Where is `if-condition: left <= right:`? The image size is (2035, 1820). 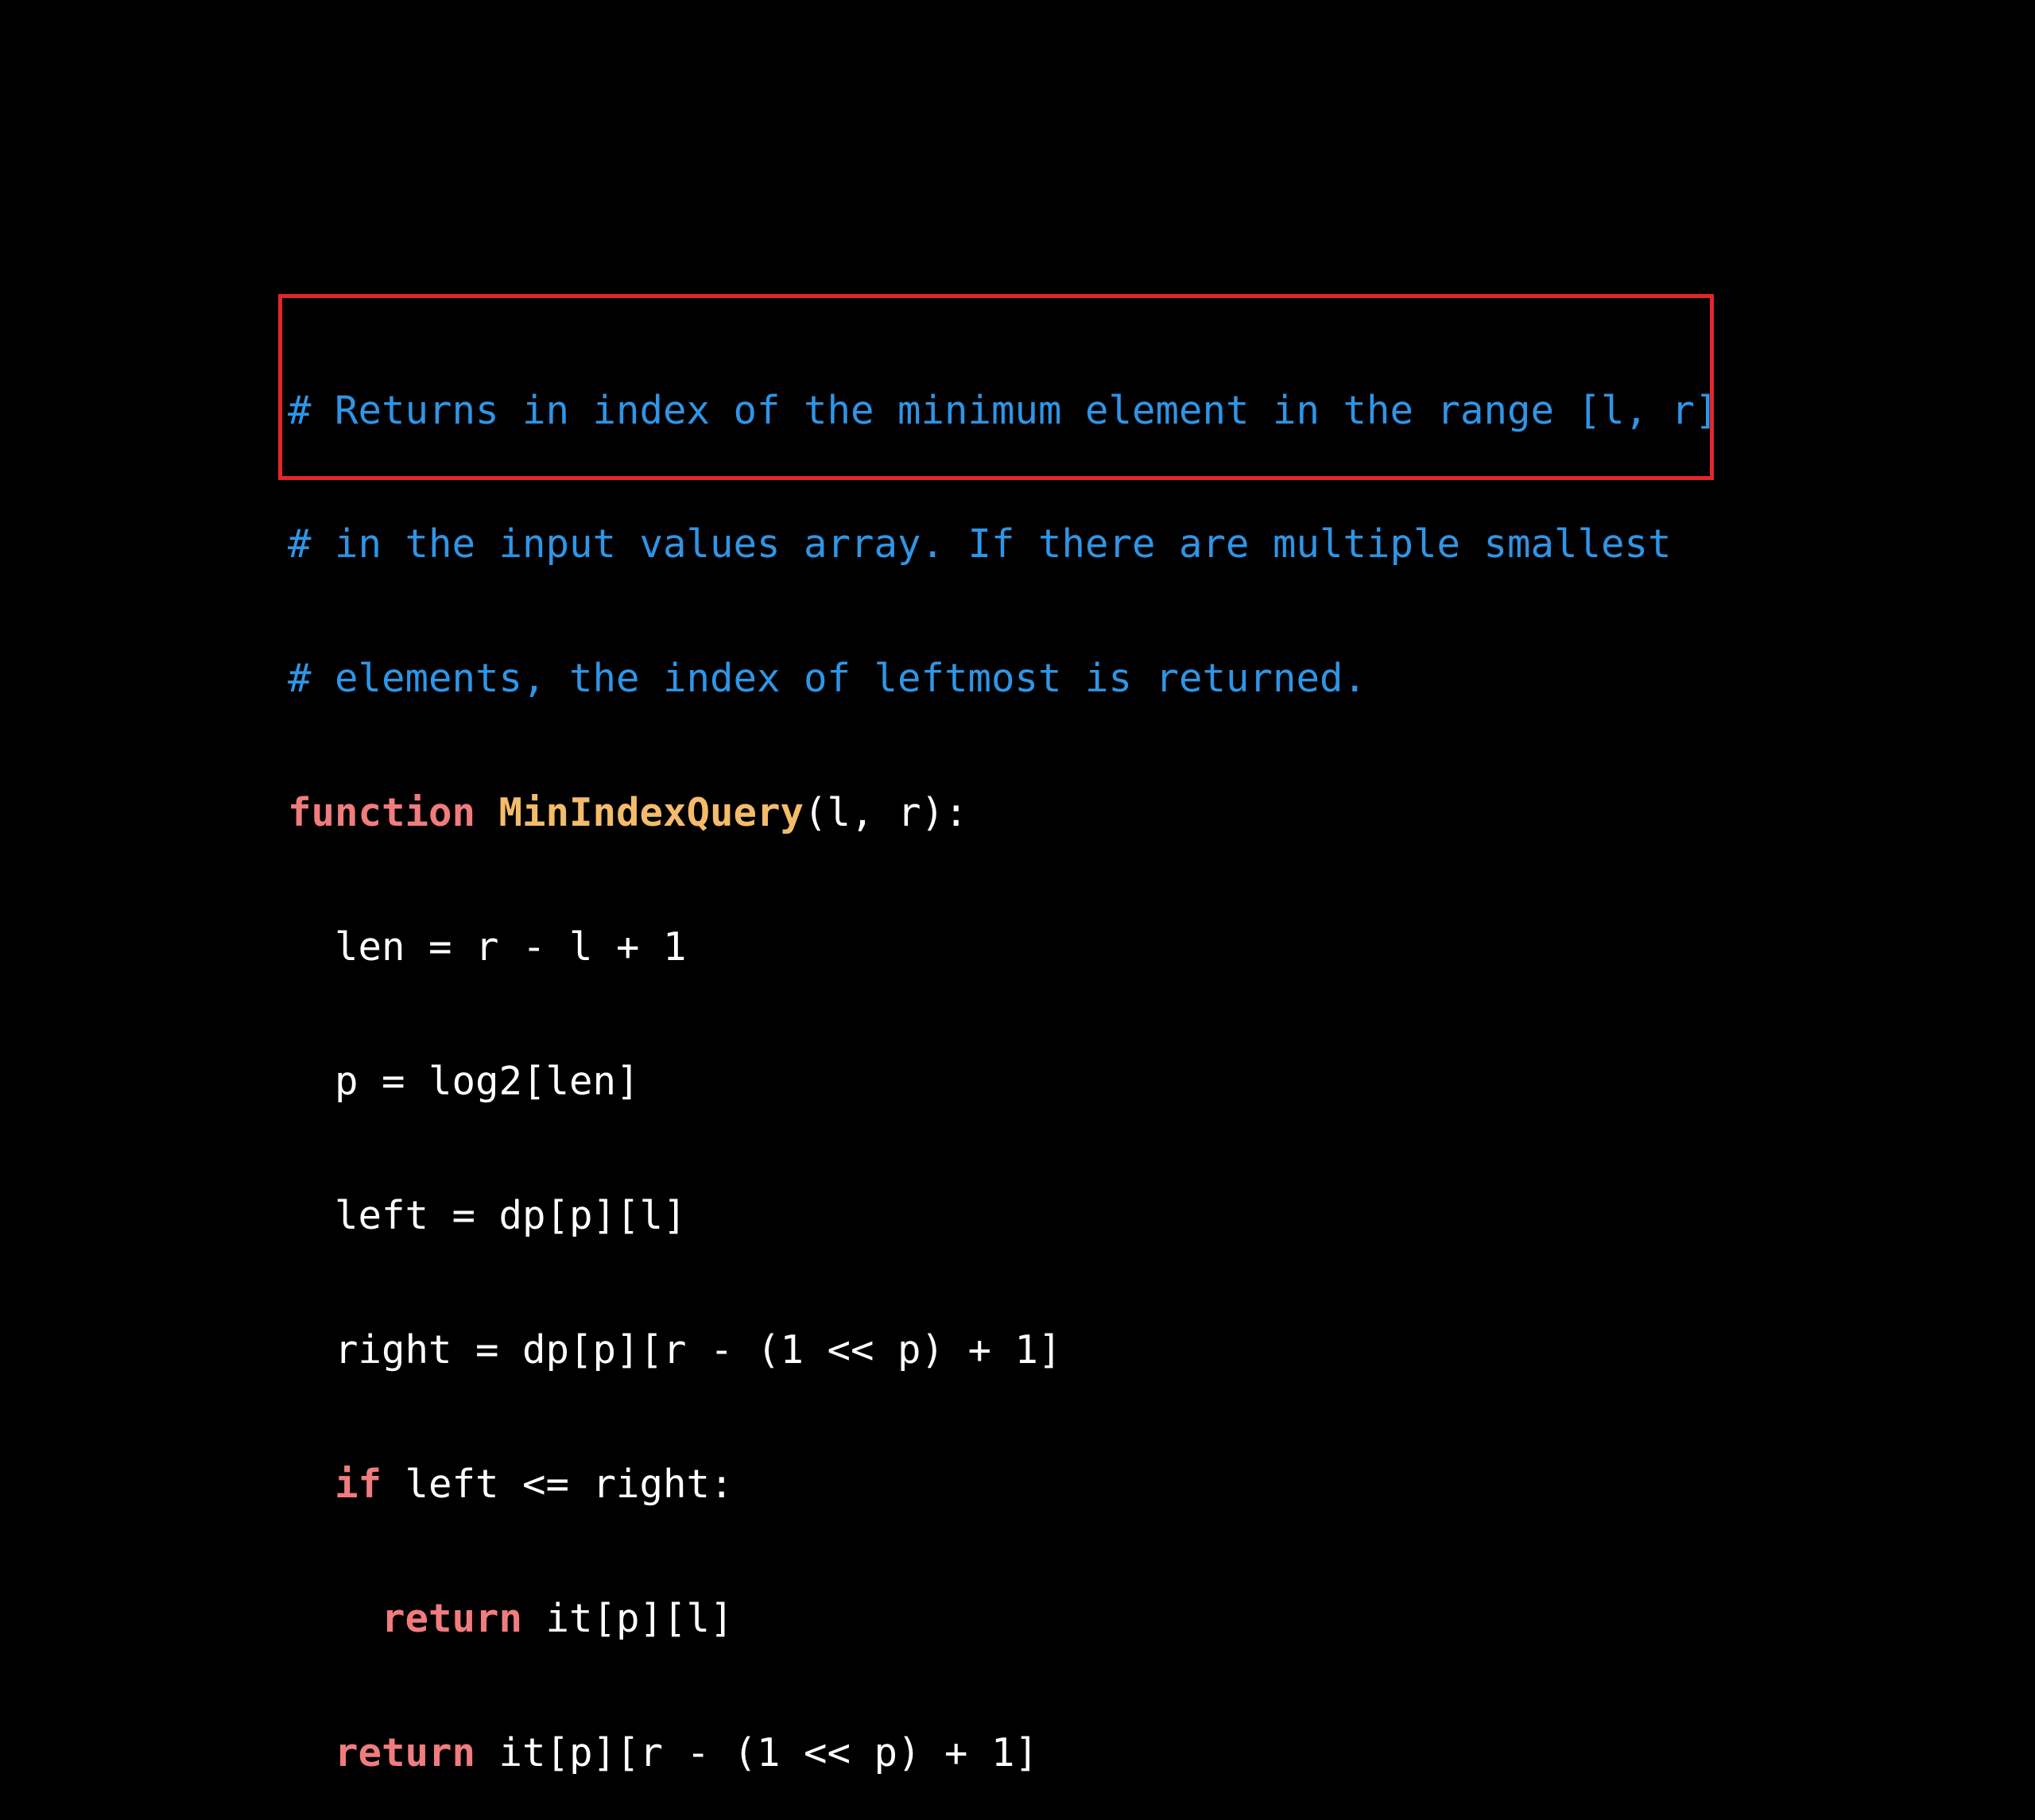 if-condition: left <= right: is located at coordinates (558, 1484).